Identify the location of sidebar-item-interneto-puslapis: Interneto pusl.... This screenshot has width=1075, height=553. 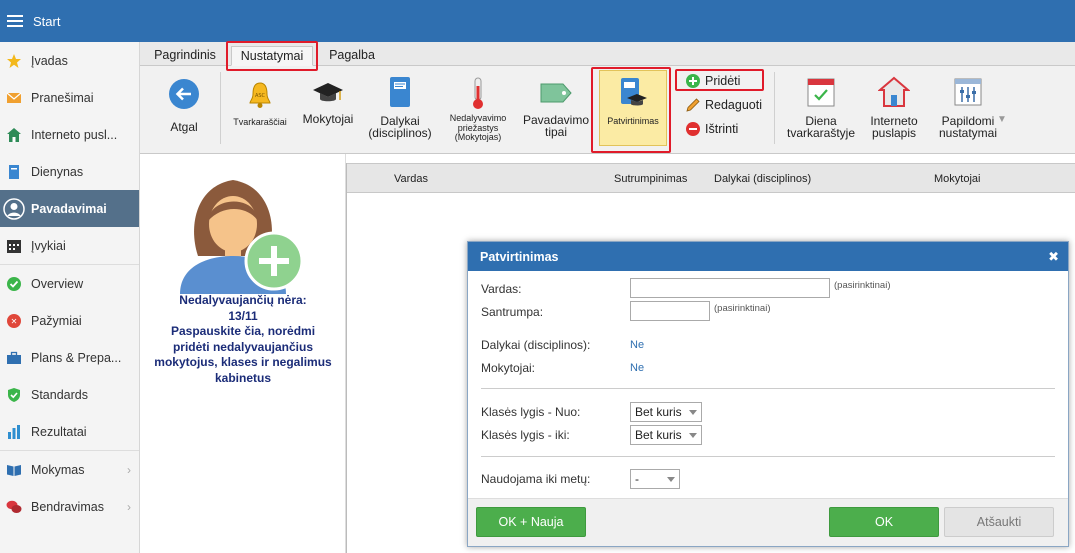
(69, 134).